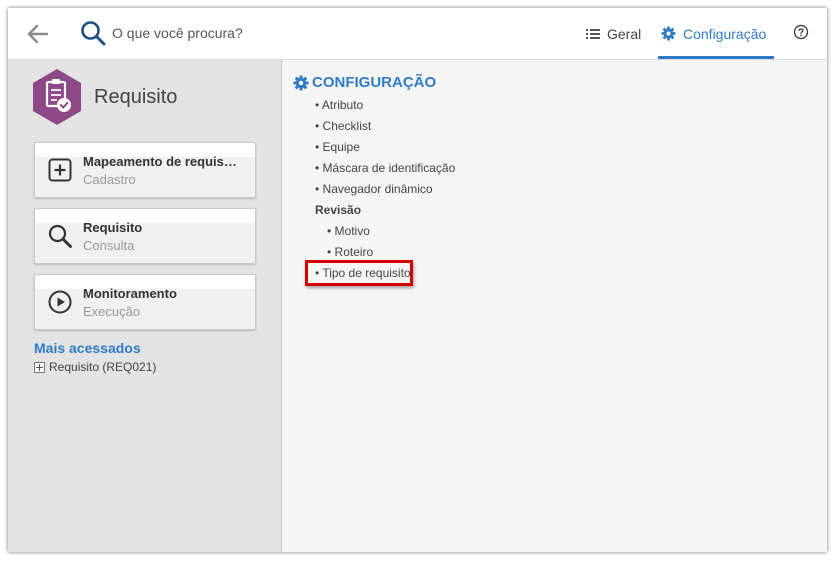  I want to click on magnifier-icon, so click(60, 236).